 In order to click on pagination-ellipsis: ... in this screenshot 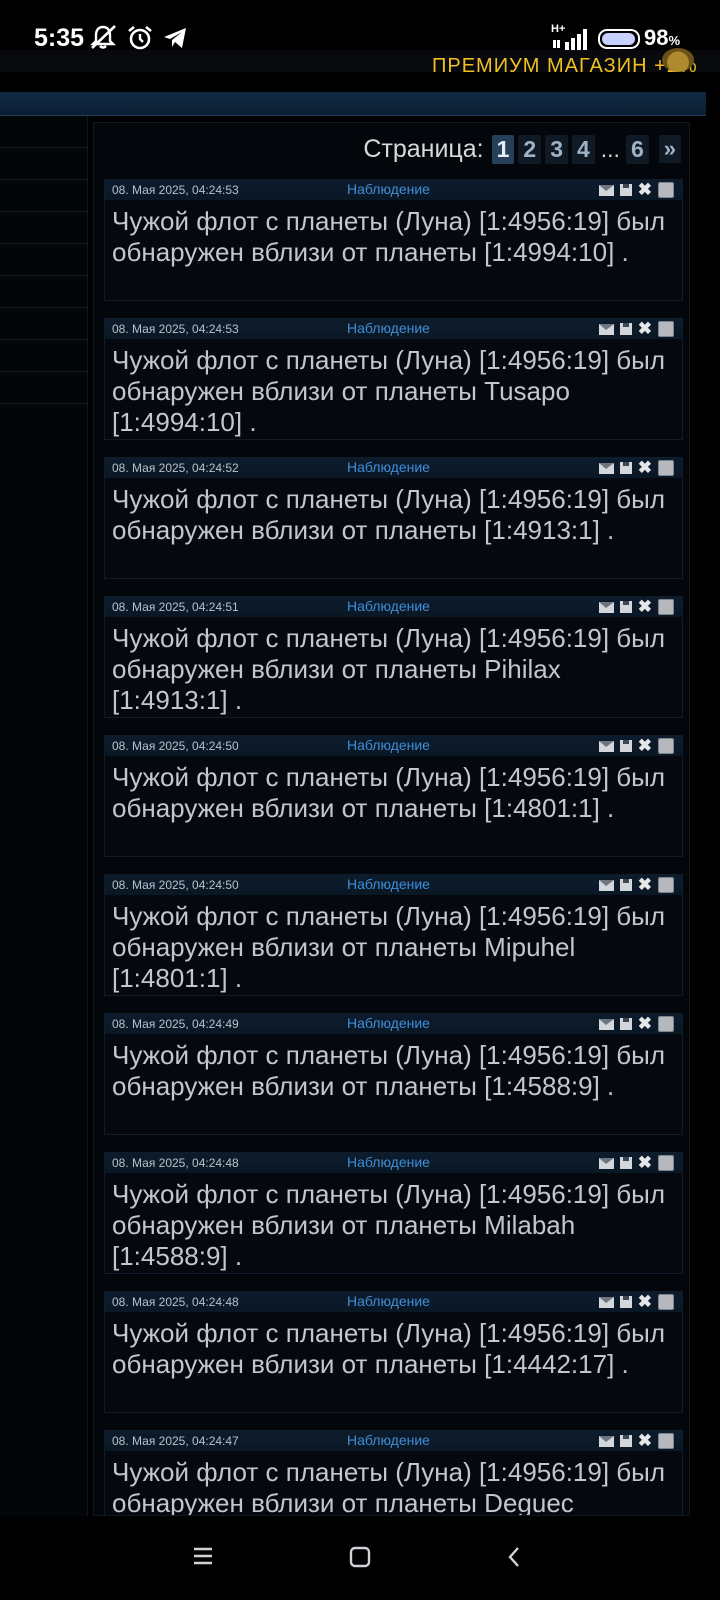, I will do `click(610, 148)`.